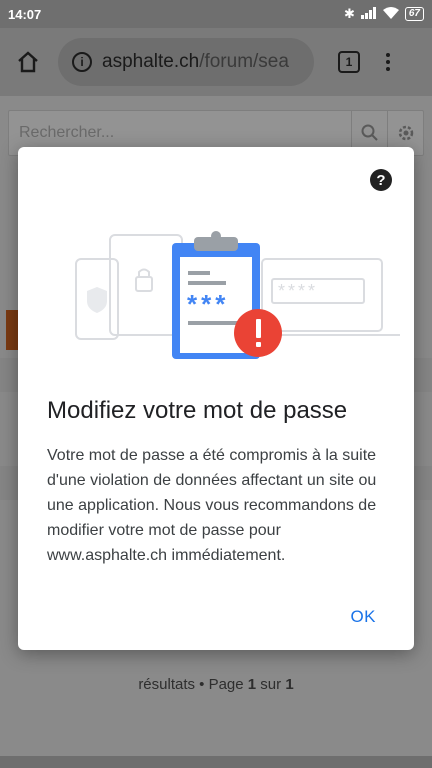  Describe the element at coordinates (237, 295) in the screenshot. I see `compromised-password-illustration: **** ***` at that location.